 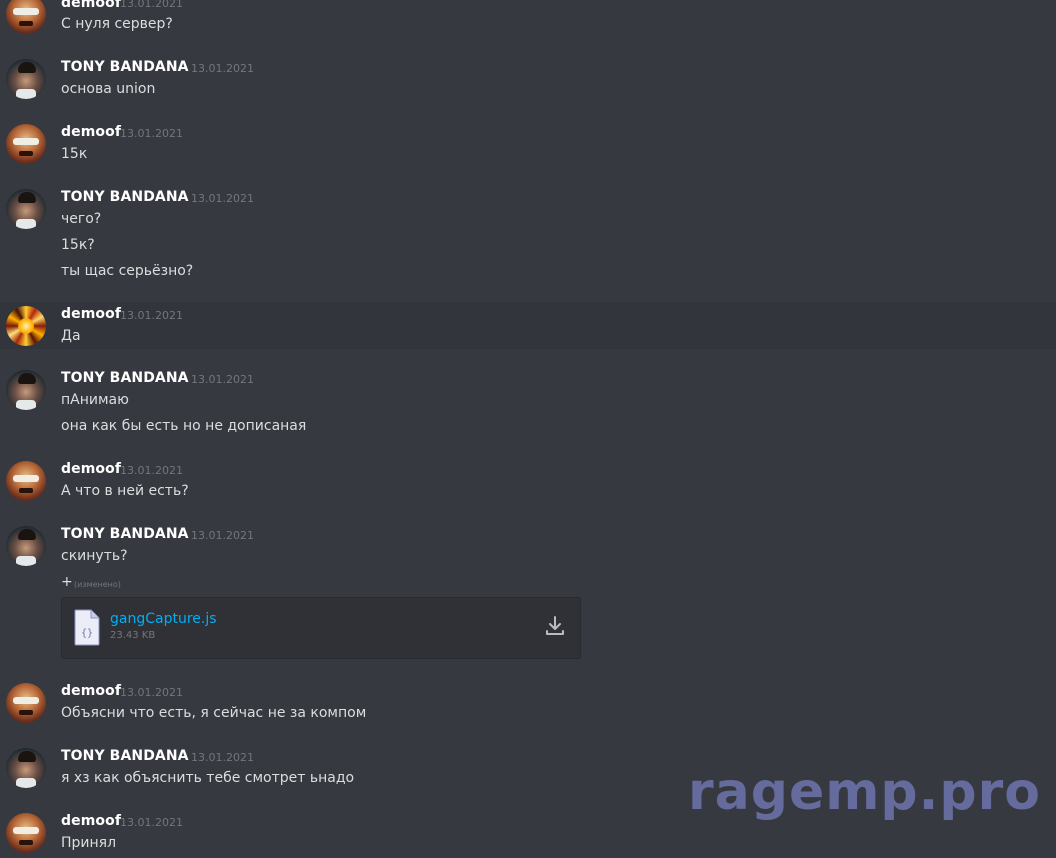 I want to click on file-attachment: {} gangCapture.js 23.43 KB, so click(x=321, y=628).